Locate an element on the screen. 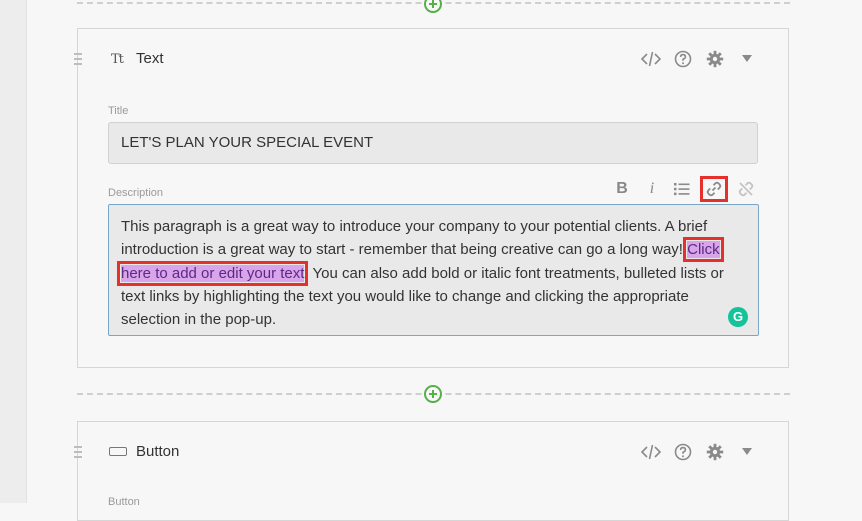 This screenshot has width=862, height=521. editor-toolbar: B i is located at coordinates (684, 189).